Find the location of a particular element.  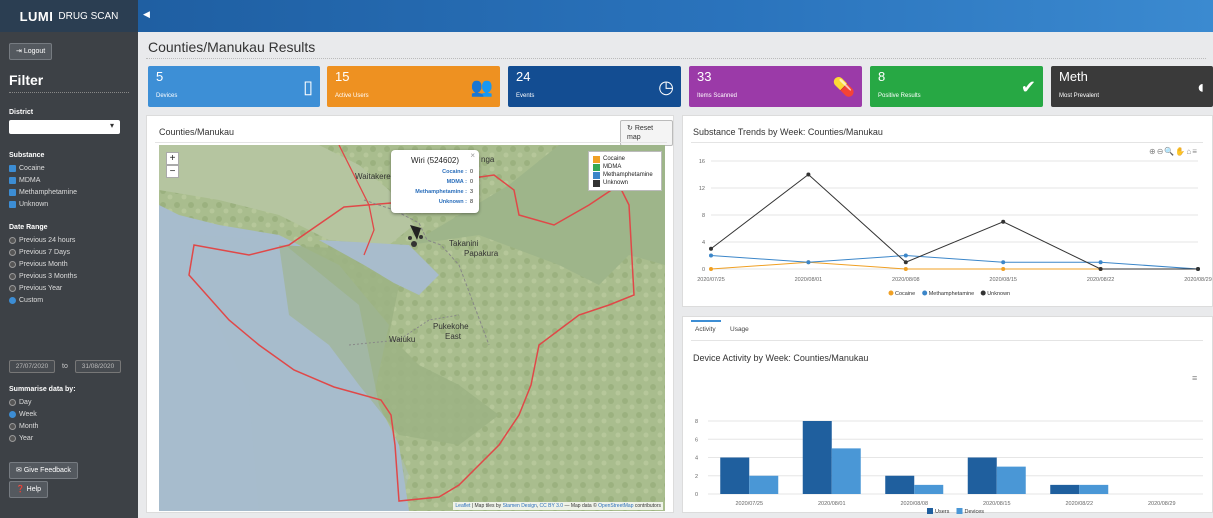

users-icon: 👥 is located at coordinates (481, 87).